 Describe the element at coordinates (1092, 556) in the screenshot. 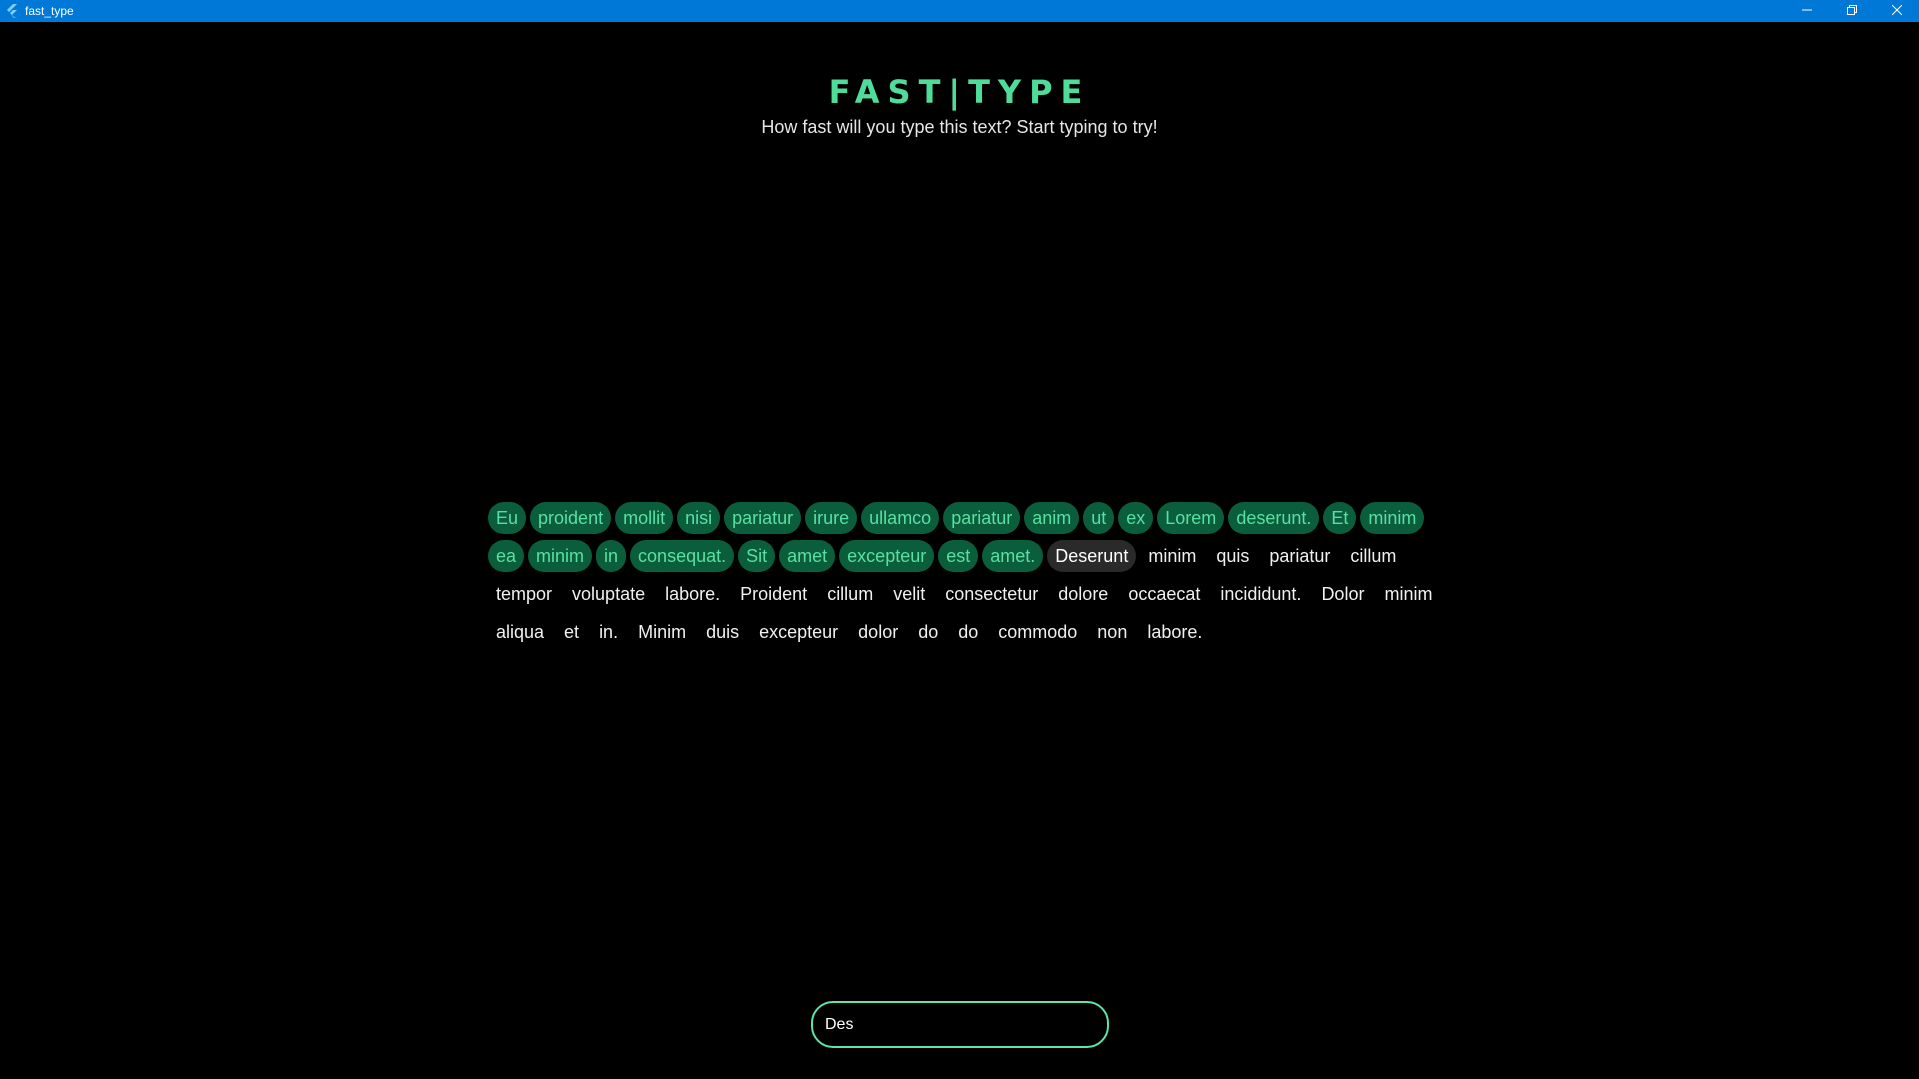

I see `word-current: Deserunt` at that location.